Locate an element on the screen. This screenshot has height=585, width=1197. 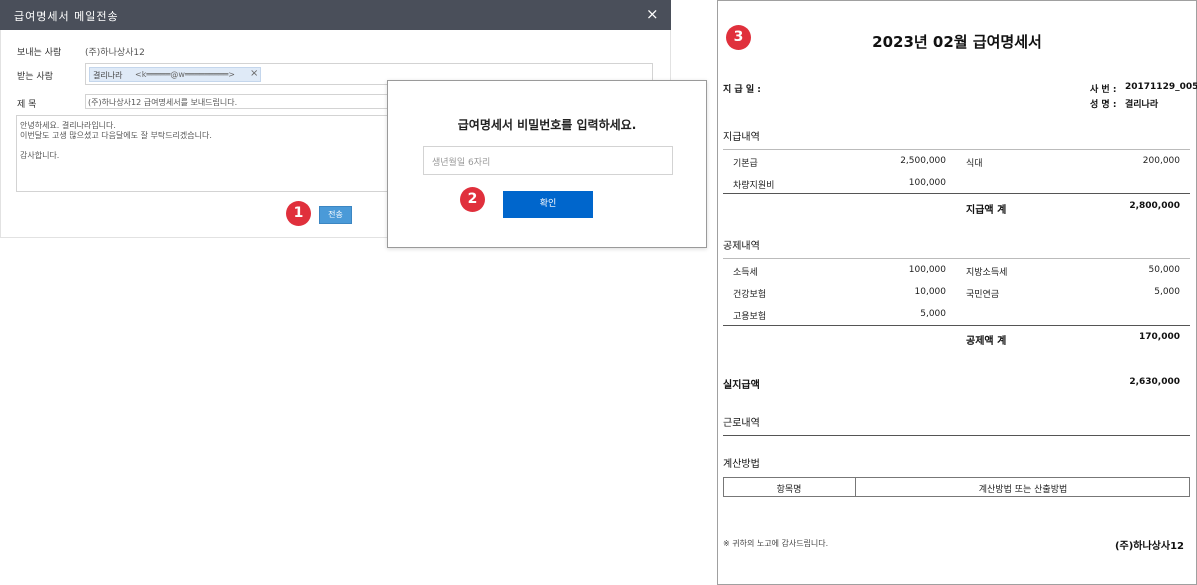
deduction-value: 10,000 is located at coordinates (930, 292).